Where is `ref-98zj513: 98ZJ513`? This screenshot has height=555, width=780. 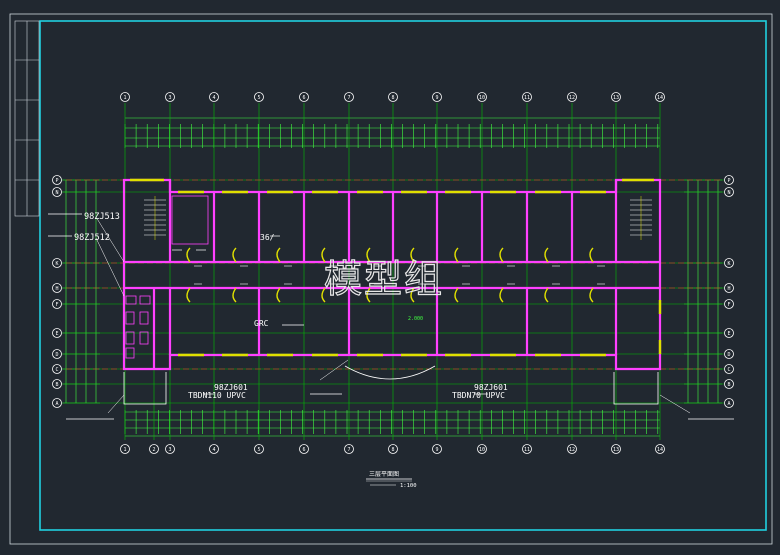
ref-98zj513: 98ZJ513 is located at coordinates (102, 217).